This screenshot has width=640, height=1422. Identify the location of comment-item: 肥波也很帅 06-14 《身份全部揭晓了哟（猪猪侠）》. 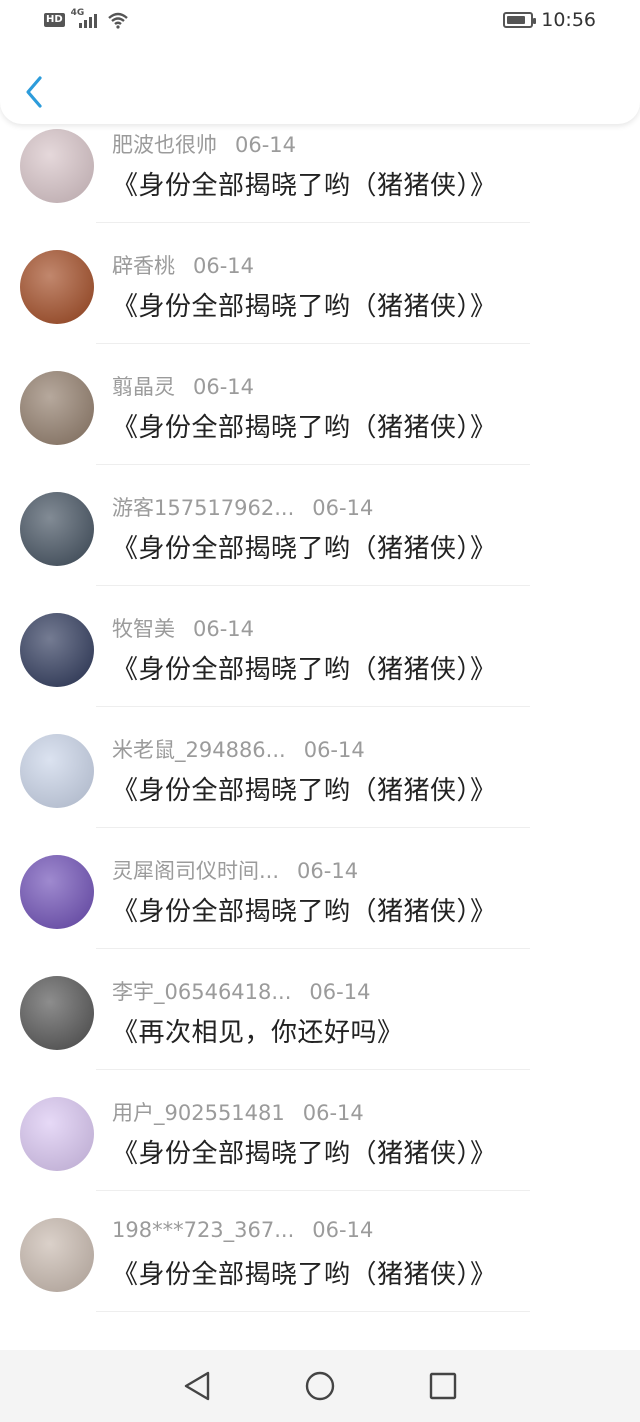
(320, 189).